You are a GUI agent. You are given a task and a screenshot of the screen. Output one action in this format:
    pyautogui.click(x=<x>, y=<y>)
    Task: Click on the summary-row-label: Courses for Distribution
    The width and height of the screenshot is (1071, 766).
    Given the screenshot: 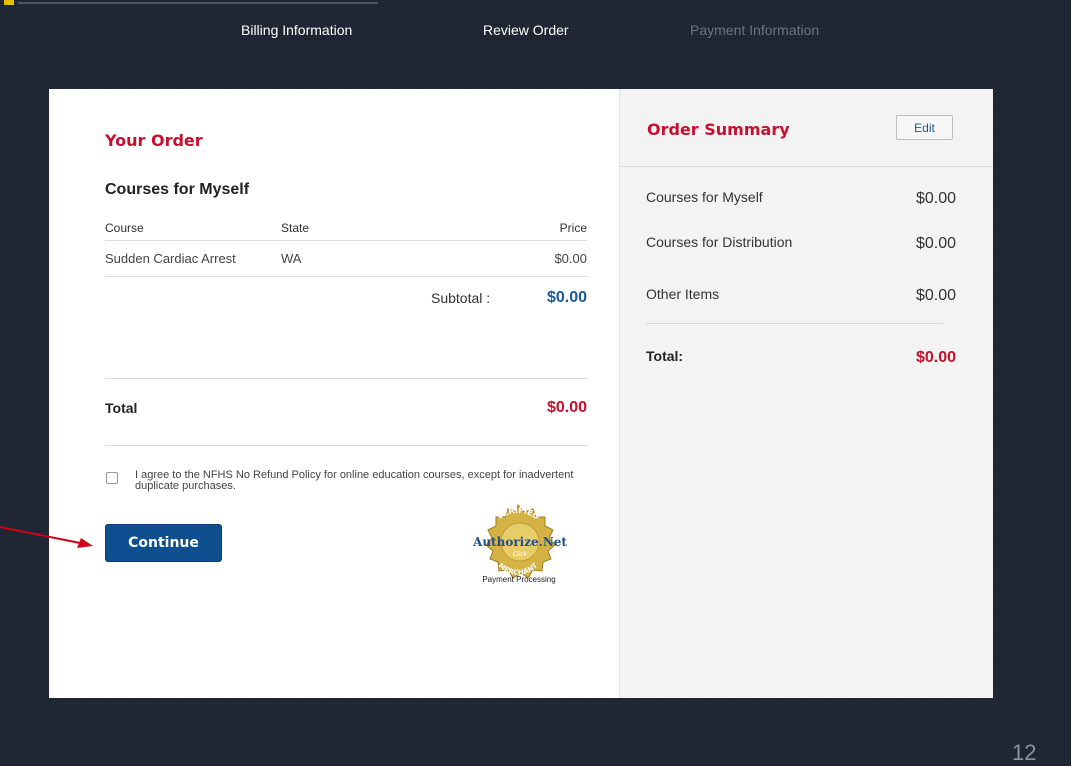 What is the action you would take?
    pyautogui.click(x=719, y=242)
    